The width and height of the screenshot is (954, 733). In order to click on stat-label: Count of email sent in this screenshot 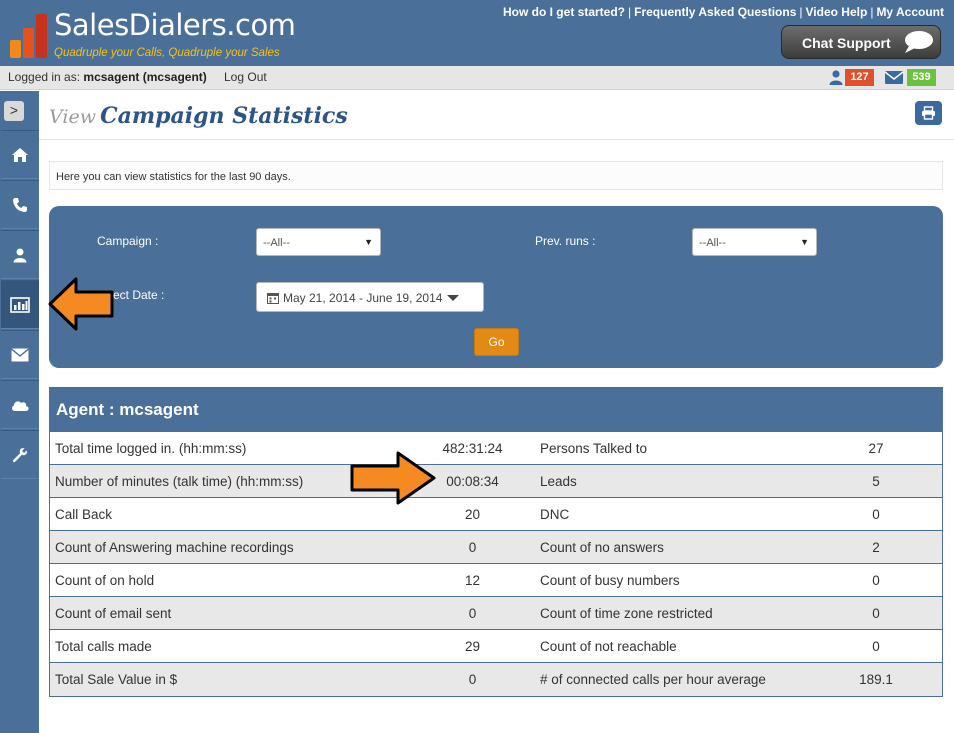, I will do `click(230, 613)`.